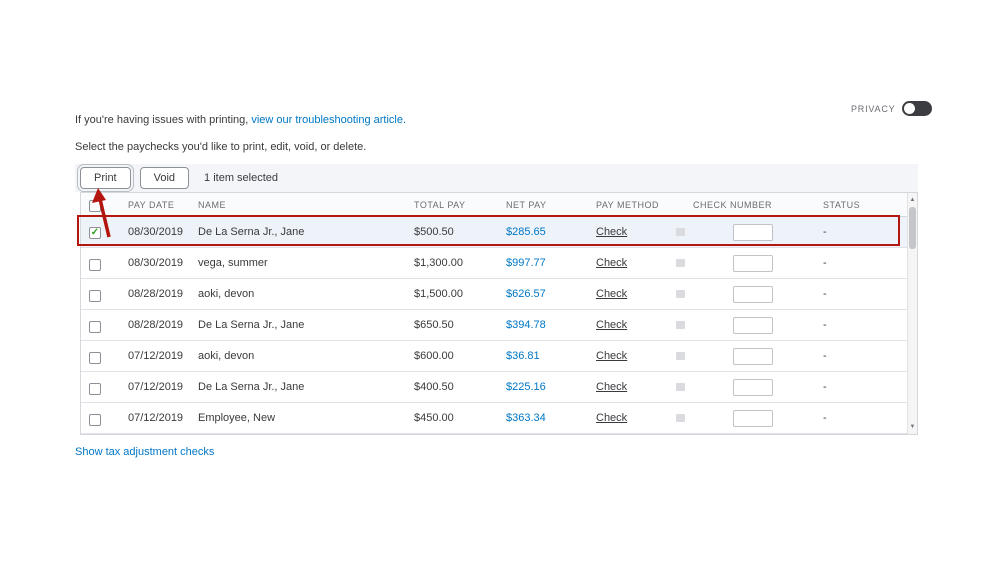 This screenshot has width=999, height=562. I want to click on table-scrollbar: ▲ ▼, so click(912, 313).